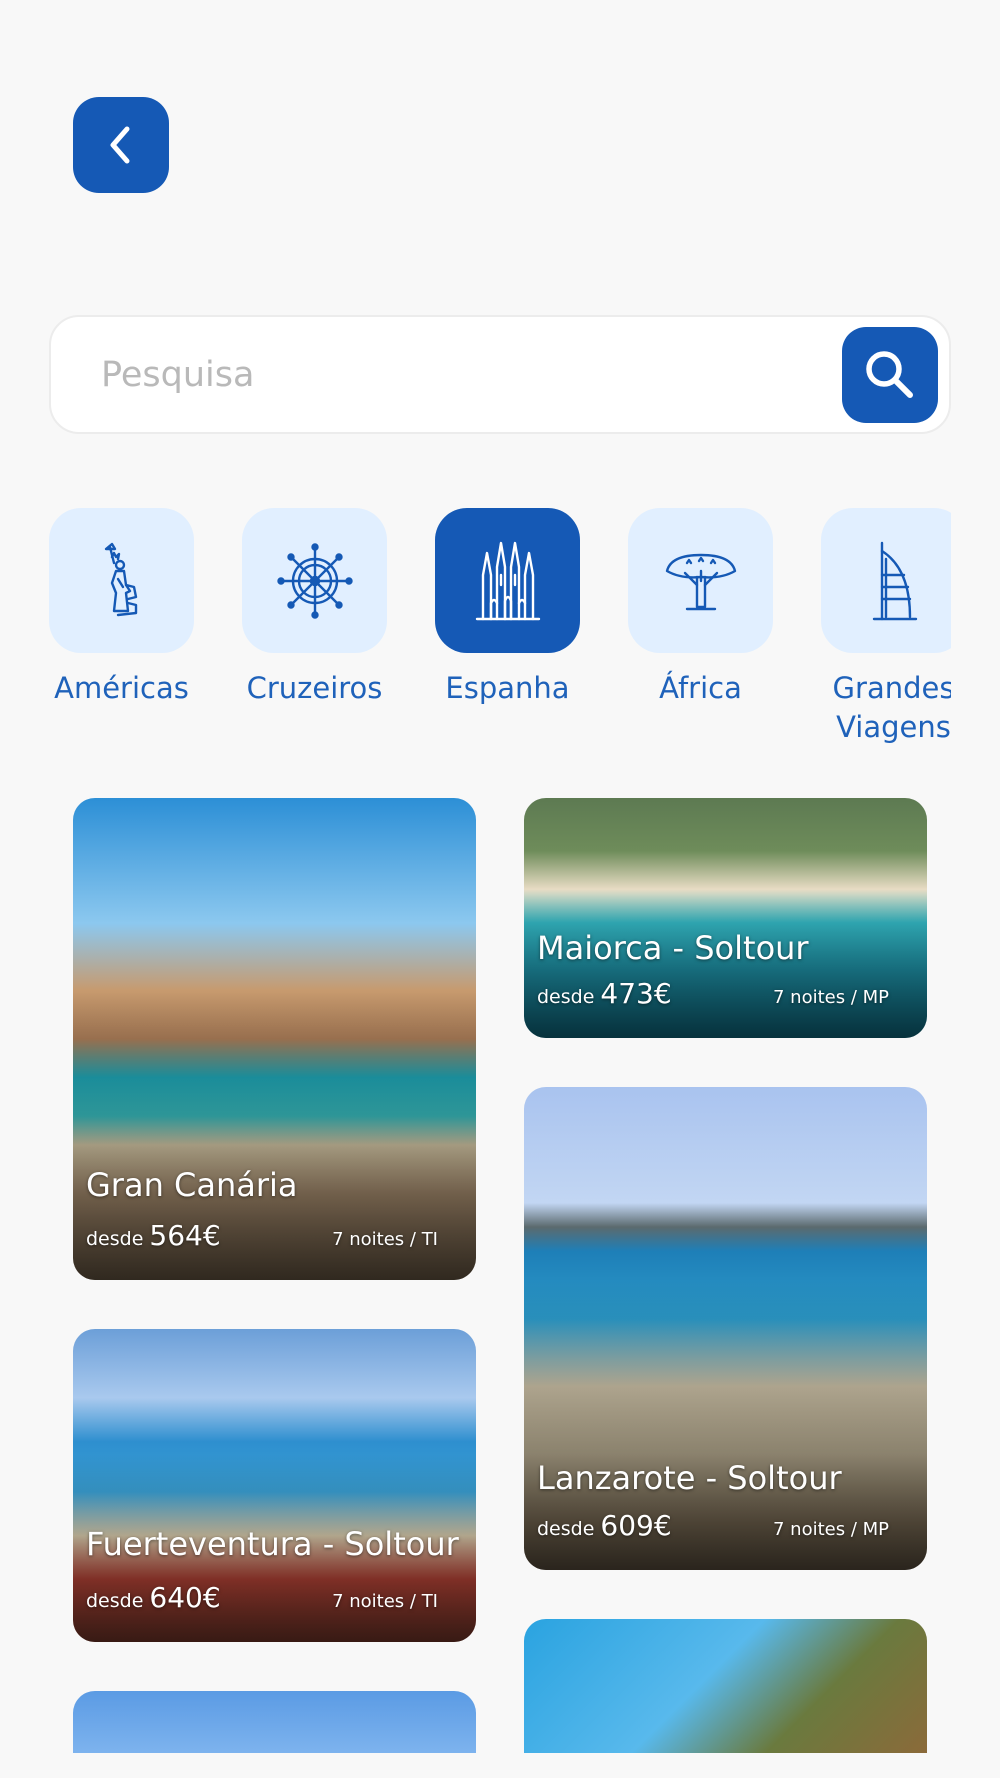 The image size is (1000, 1778). Describe the element at coordinates (673, 948) in the screenshot. I see `offer-title: Maiorca - Soltour` at that location.